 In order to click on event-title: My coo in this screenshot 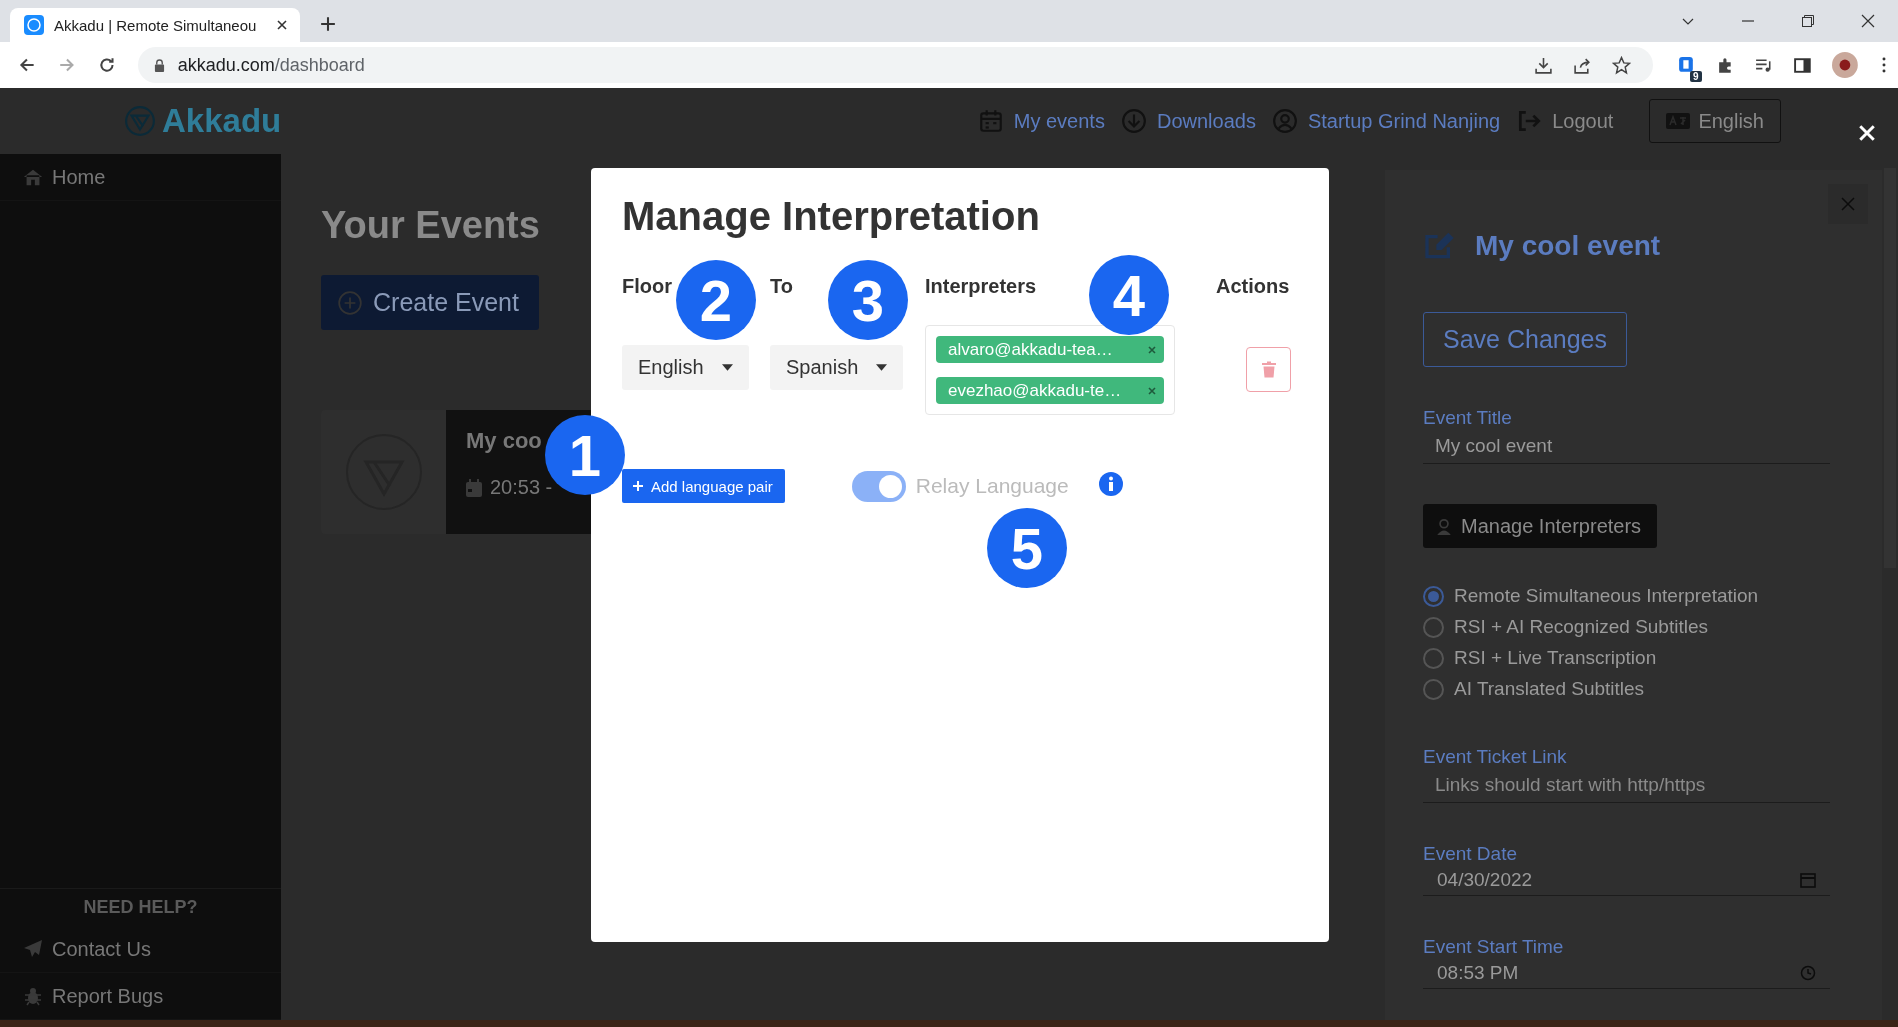, I will do `click(504, 441)`.